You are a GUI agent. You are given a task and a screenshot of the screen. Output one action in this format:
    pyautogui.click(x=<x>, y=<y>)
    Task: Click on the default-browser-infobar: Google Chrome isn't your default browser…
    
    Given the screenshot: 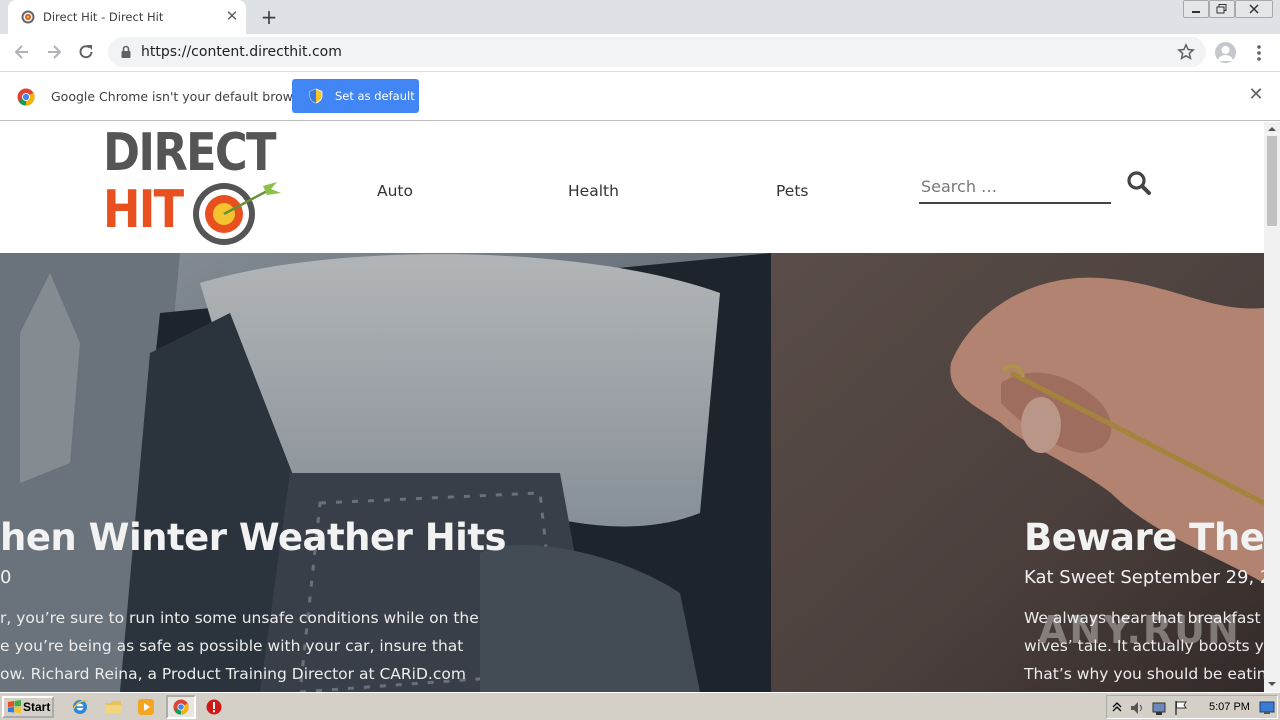 What is the action you would take?
    pyautogui.click(x=640, y=96)
    